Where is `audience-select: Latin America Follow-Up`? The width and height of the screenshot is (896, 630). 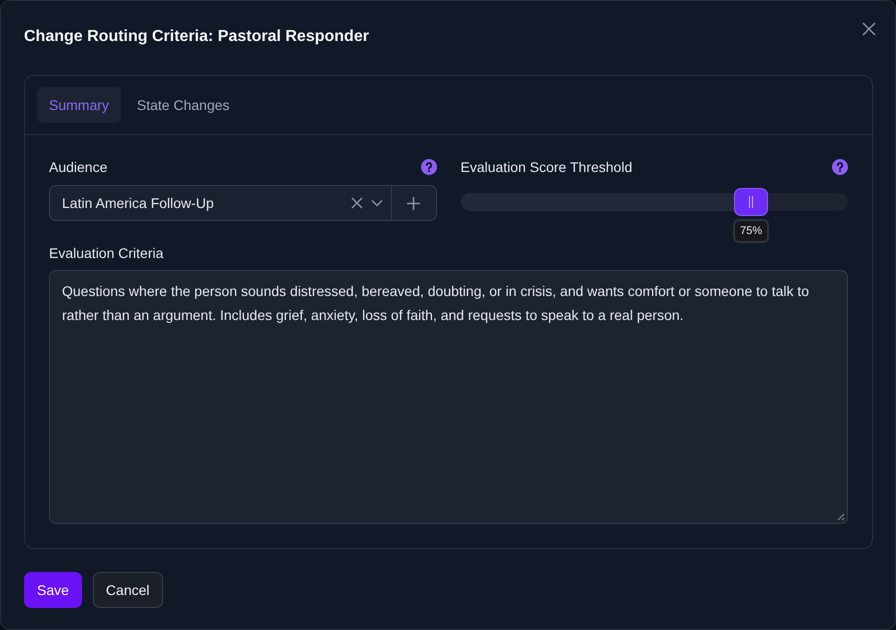
audience-select: Latin America Follow-Up is located at coordinates (242, 203).